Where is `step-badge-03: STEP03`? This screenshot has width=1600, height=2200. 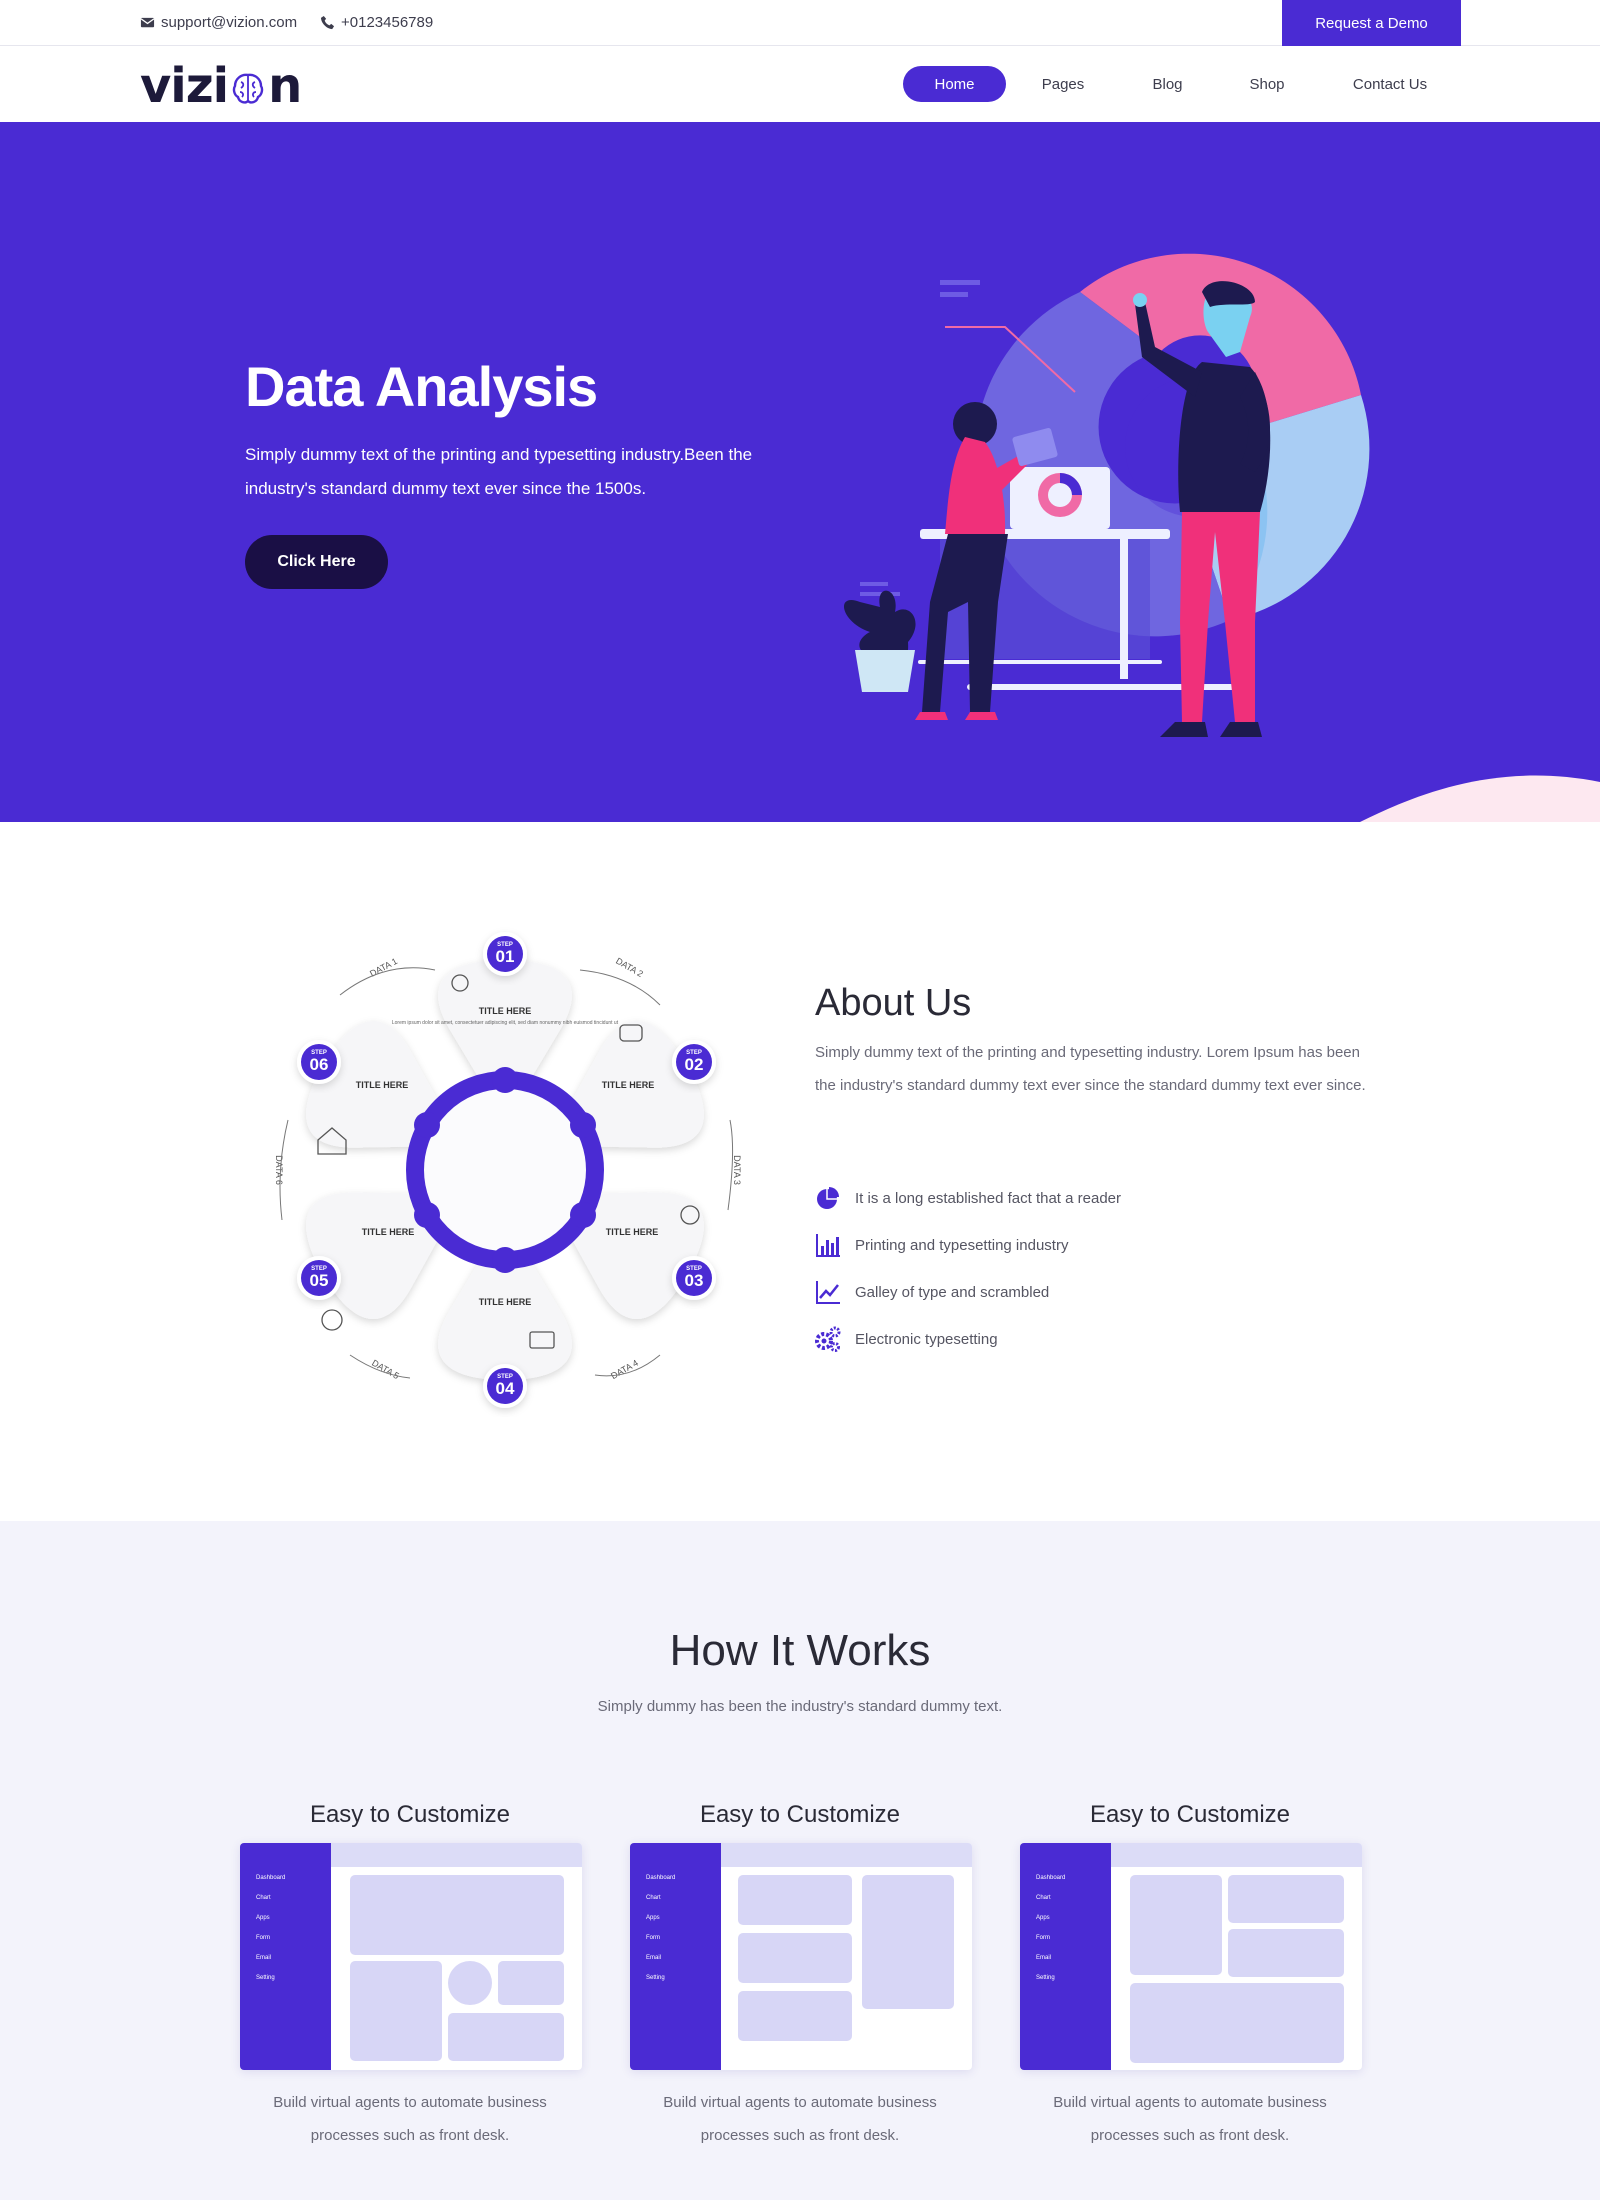
step-badge-03: STEP03 is located at coordinates (694, 1278).